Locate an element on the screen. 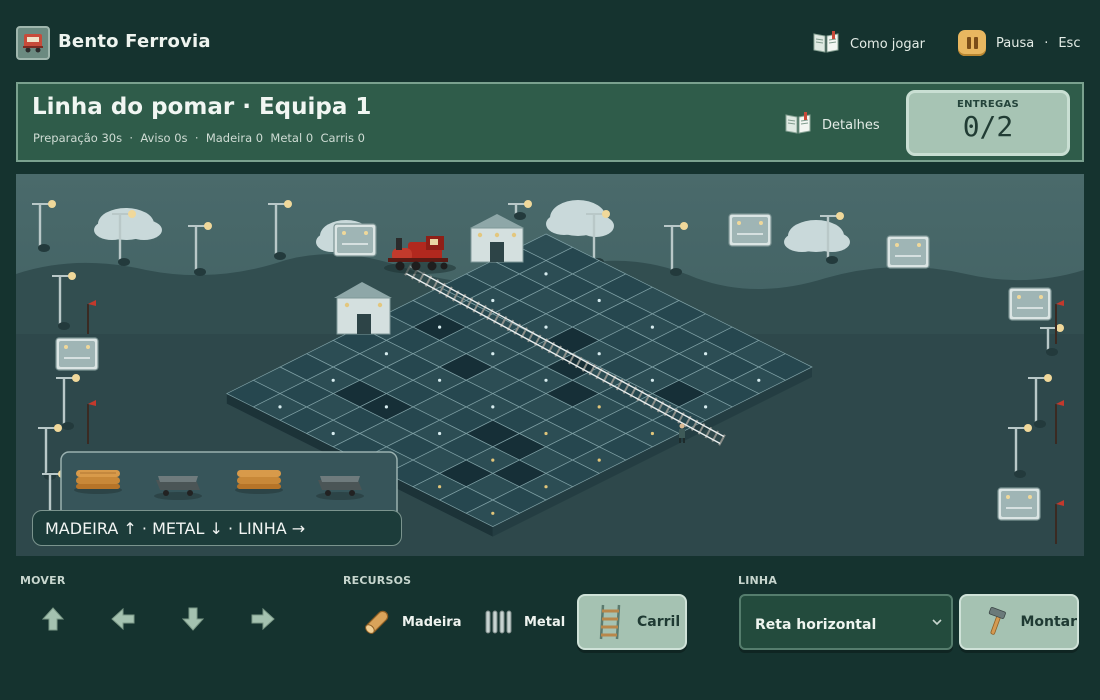 The height and width of the screenshot is (700, 1100). hammer-icon is located at coordinates (997, 621).